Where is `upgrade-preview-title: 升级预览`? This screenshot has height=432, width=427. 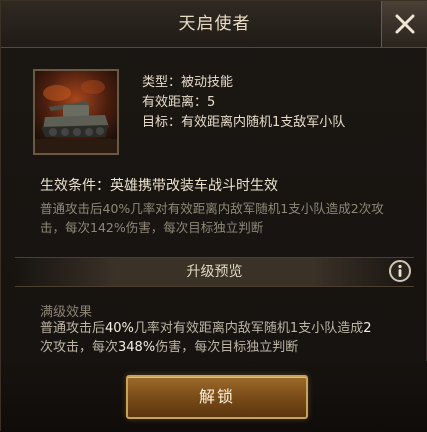 upgrade-preview-title: 升级预览 is located at coordinates (214, 272).